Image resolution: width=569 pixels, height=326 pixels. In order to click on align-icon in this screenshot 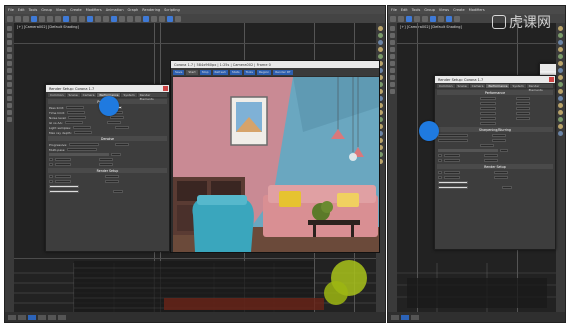, I will do `click(82, 18)`.